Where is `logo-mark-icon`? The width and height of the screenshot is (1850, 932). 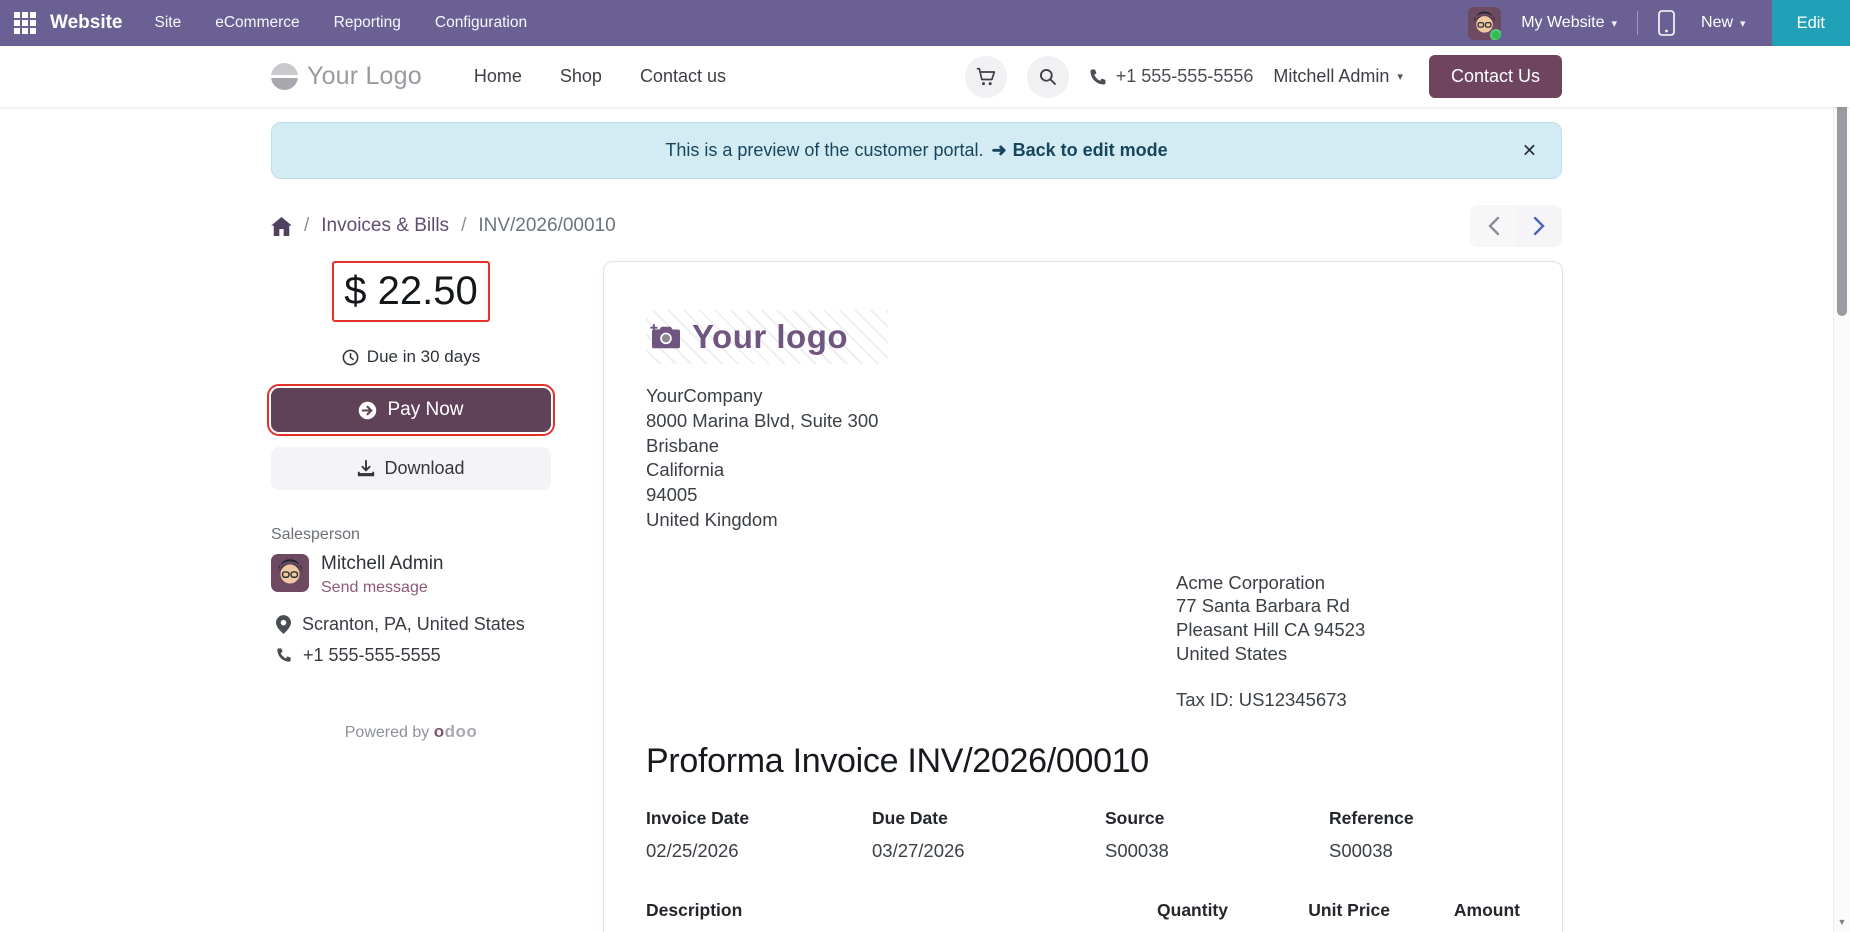
logo-mark-icon is located at coordinates (284, 76).